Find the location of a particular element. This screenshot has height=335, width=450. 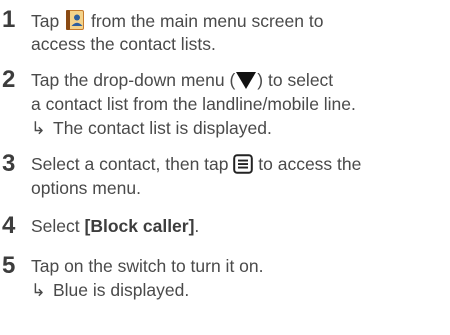

triangle-down-icon is located at coordinates (246, 82).